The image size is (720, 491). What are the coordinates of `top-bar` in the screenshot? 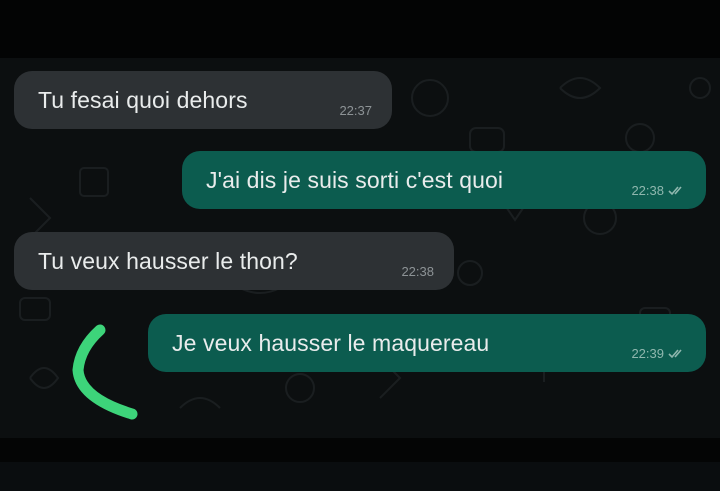 It's located at (360, 29).